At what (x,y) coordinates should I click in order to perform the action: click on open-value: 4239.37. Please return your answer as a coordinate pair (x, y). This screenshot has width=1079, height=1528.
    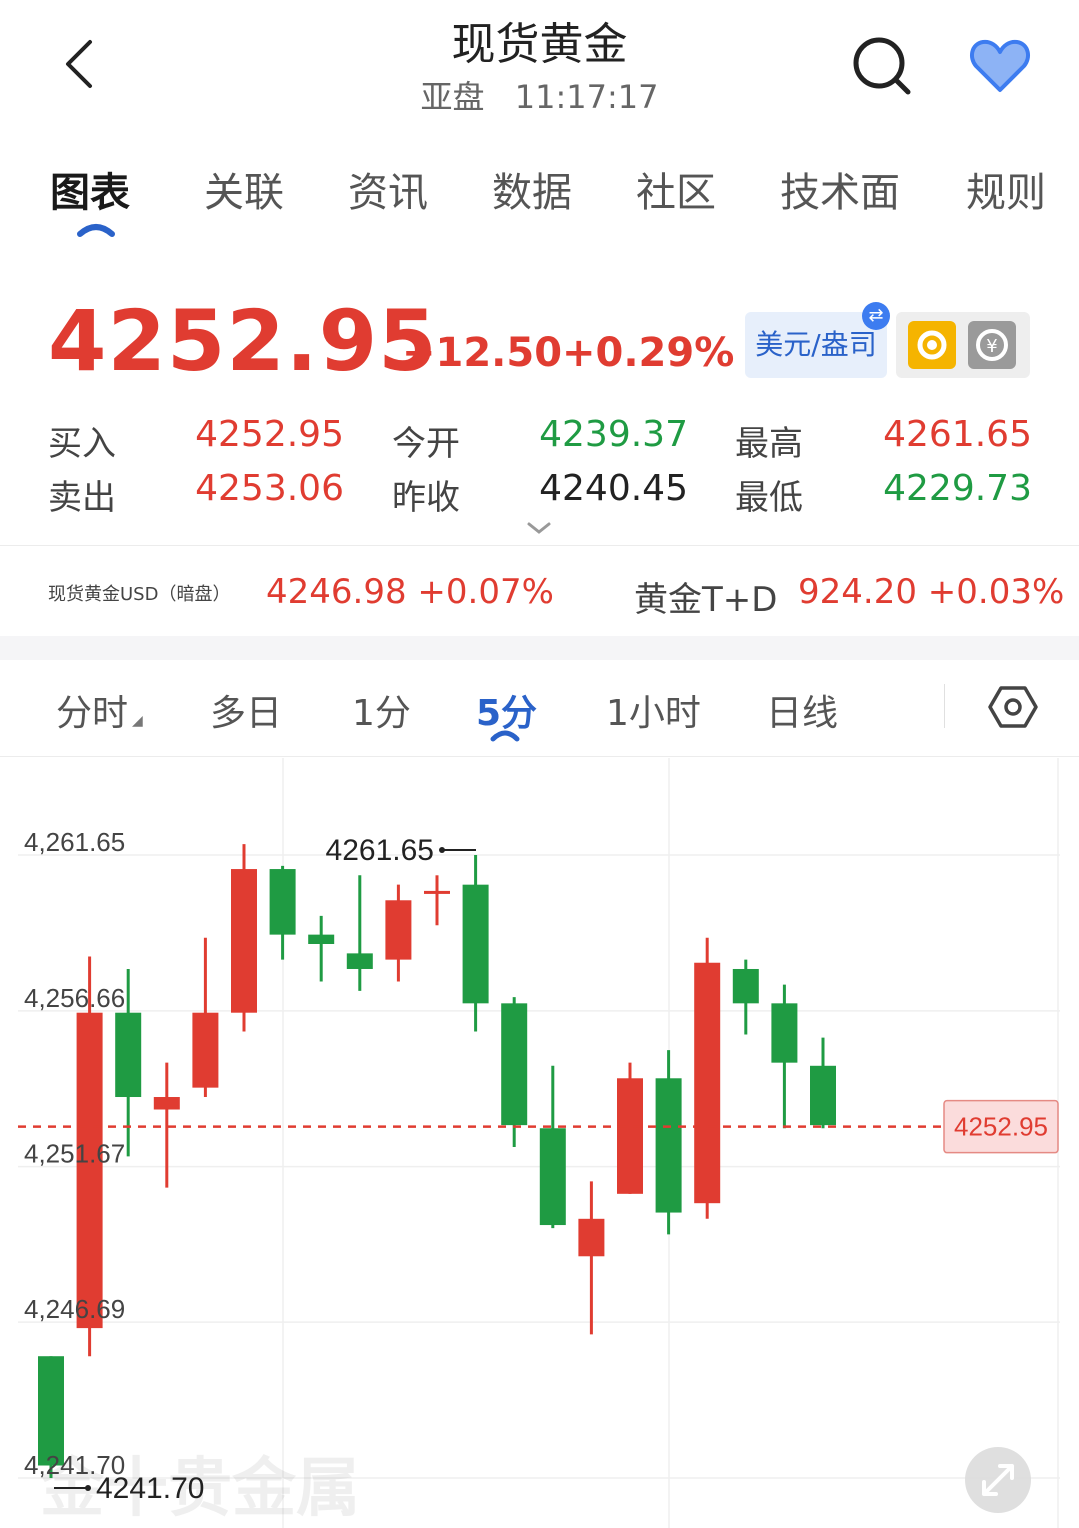
    Looking at the image, I should click on (613, 434).